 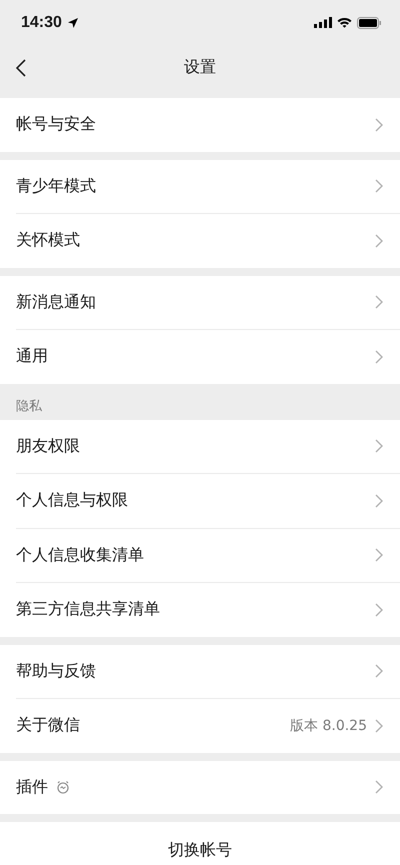 I want to click on settings-item: 个人信息与权限, so click(x=200, y=501).